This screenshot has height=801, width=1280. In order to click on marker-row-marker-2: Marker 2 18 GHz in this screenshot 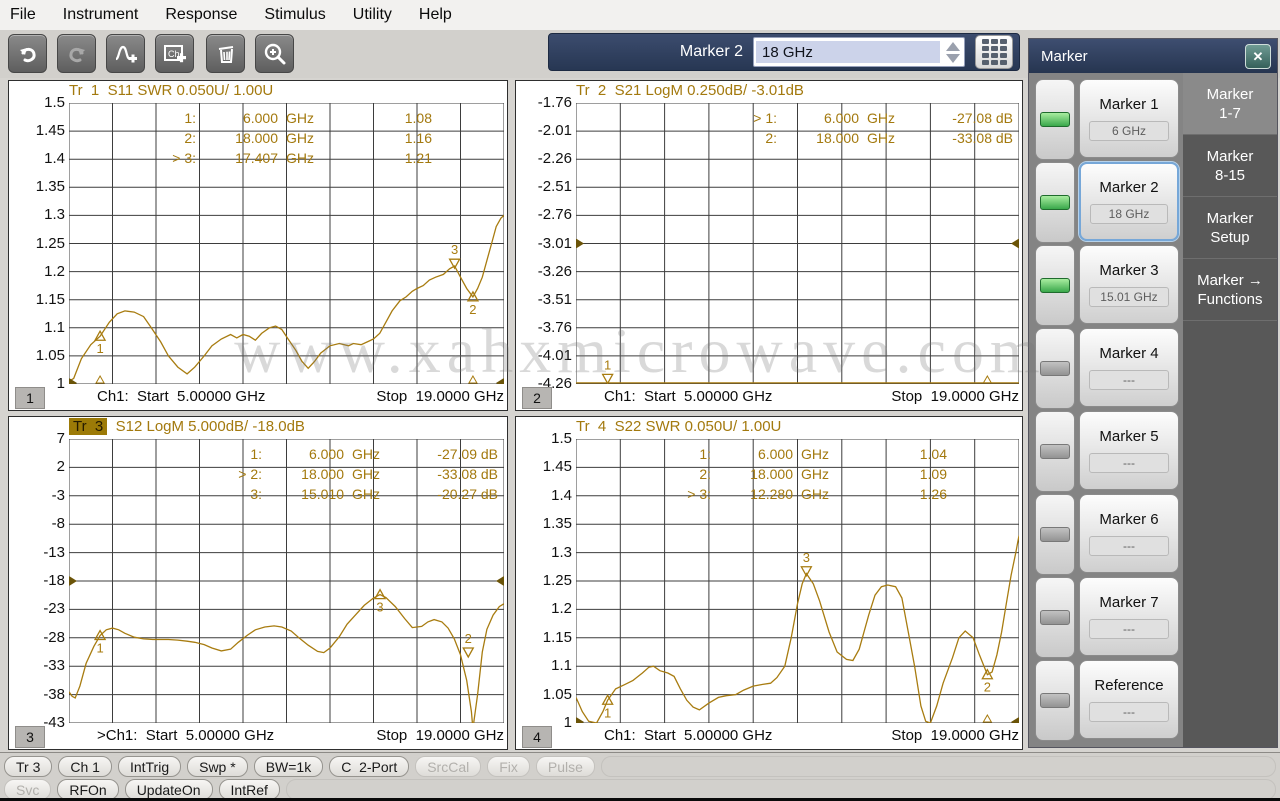, I will do `click(1107, 202)`.